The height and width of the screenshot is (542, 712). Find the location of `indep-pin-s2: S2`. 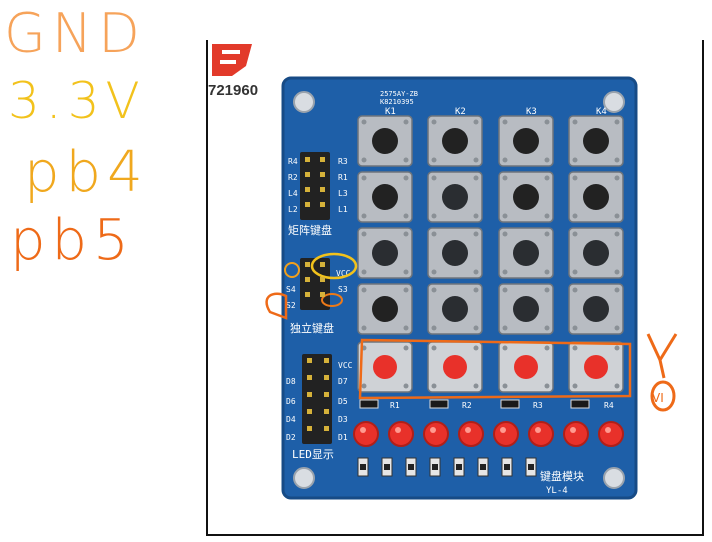

indep-pin-s2: S2 is located at coordinates (291, 305).